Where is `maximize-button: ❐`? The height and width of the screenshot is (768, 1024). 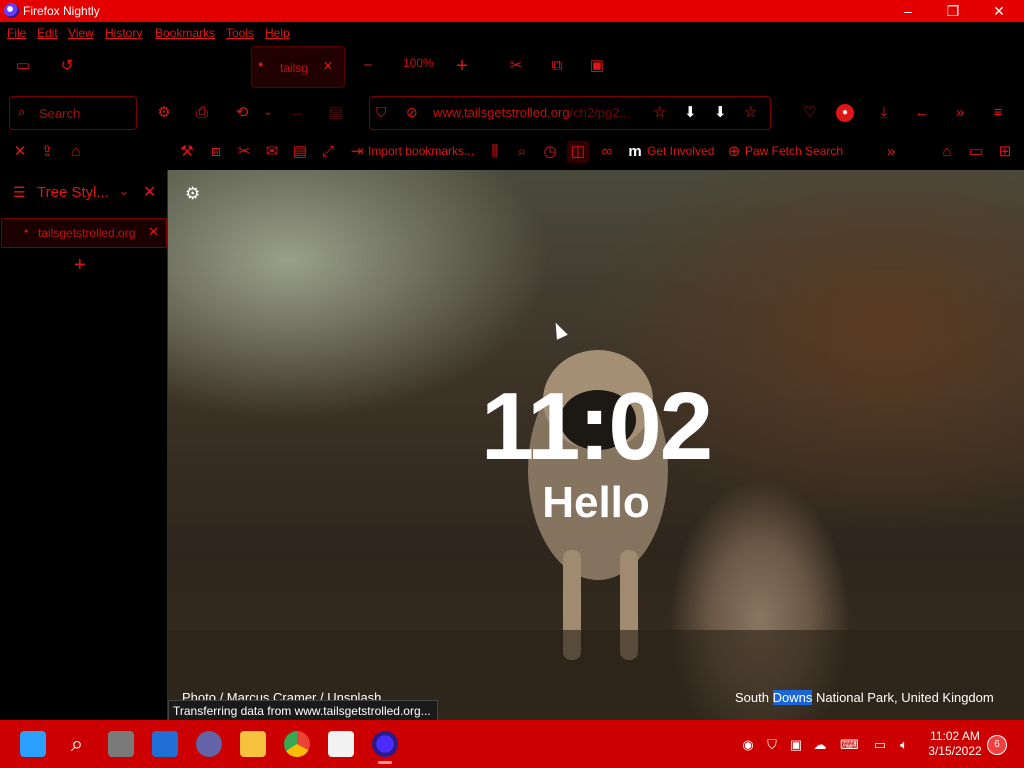 maximize-button: ❐ is located at coordinates (953, 11).